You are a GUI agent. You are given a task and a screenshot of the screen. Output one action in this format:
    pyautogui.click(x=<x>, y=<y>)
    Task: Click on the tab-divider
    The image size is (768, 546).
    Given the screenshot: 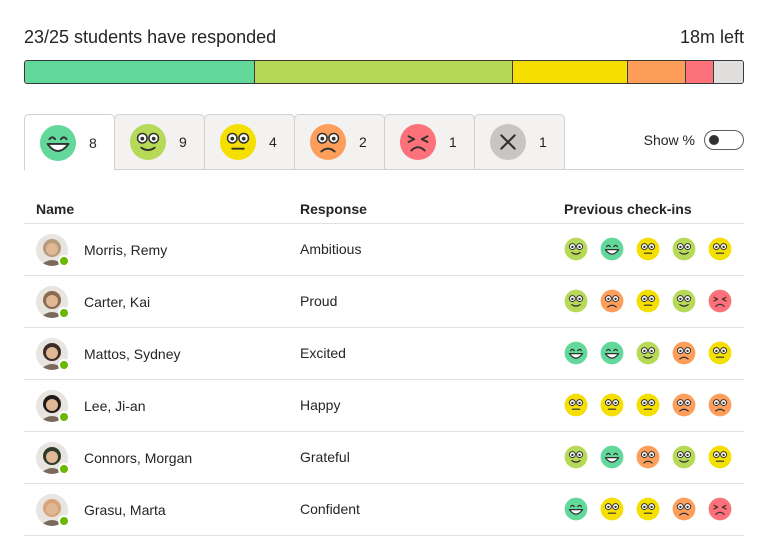 What is the action you would take?
    pyautogui.click(x=384, y=169)
    